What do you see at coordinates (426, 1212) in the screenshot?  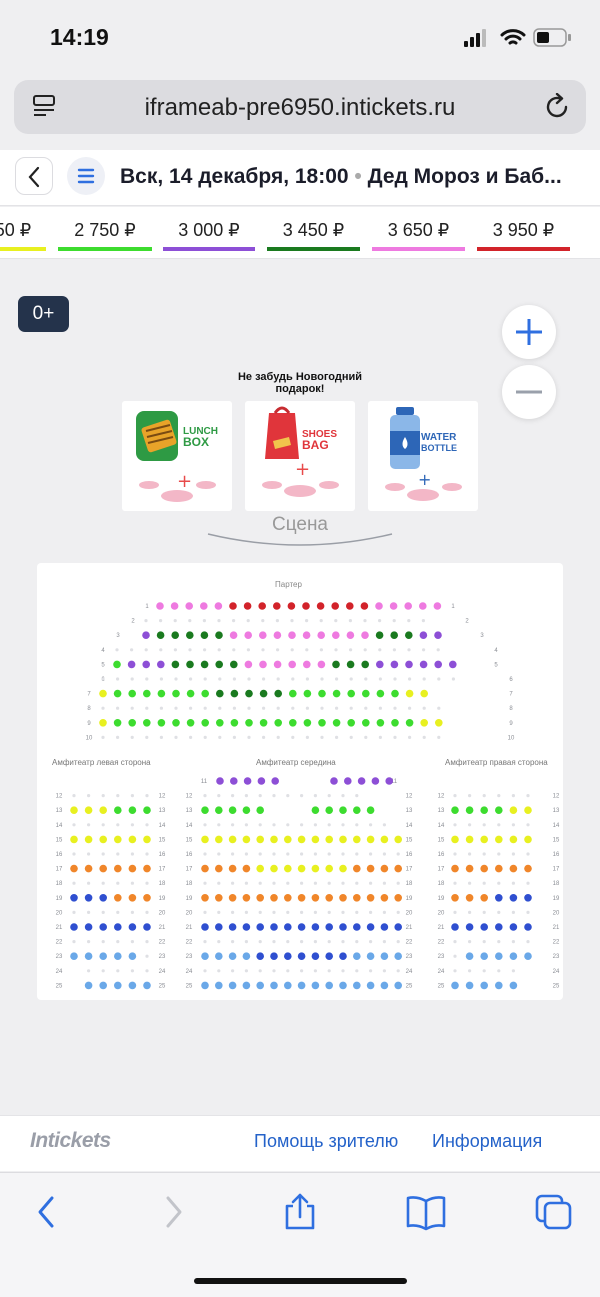 I see `bookmarks-icon` at bounding box center [426, 1212].